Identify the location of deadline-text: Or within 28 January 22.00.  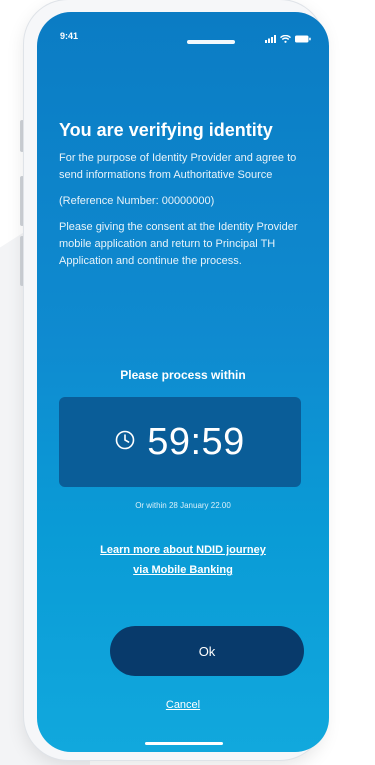
(183, 505).